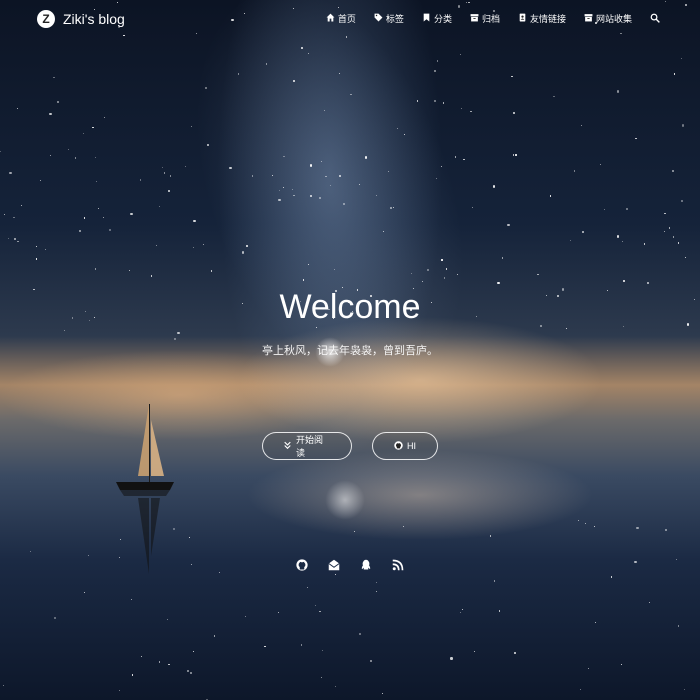 The image size is (700, 700). I want to click on moon-reflection, so click(345, 500).